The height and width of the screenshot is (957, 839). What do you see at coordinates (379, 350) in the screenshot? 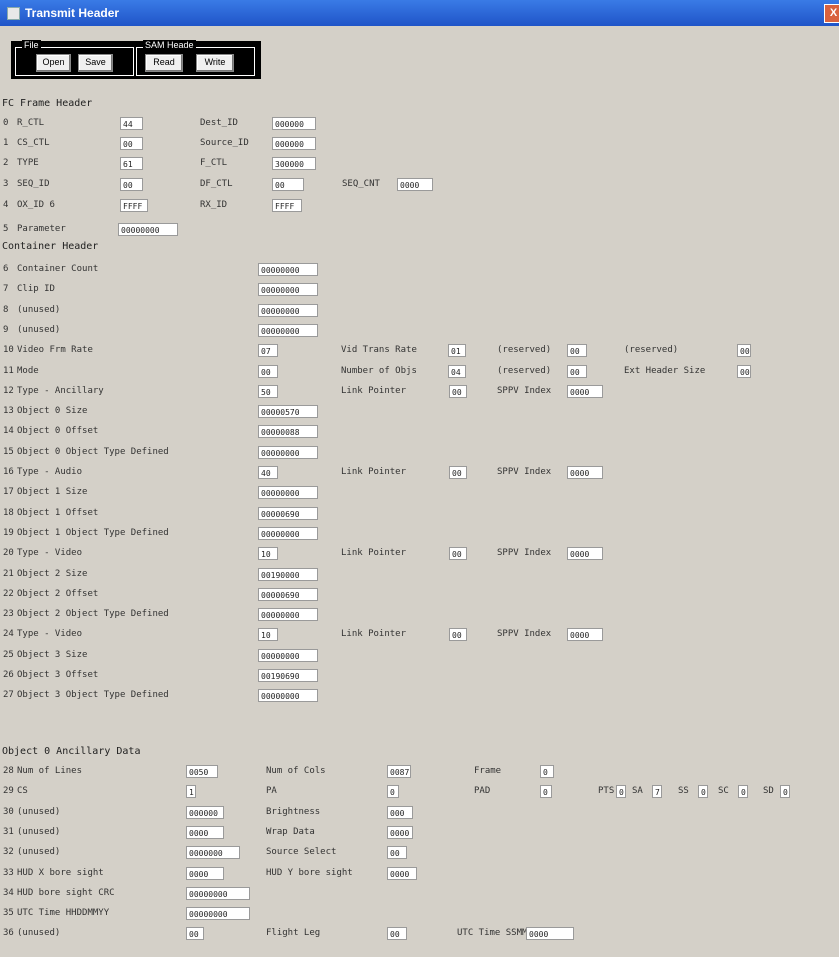
I see `field-label: Vid Trans Rate` at bounding box center [379, 350].